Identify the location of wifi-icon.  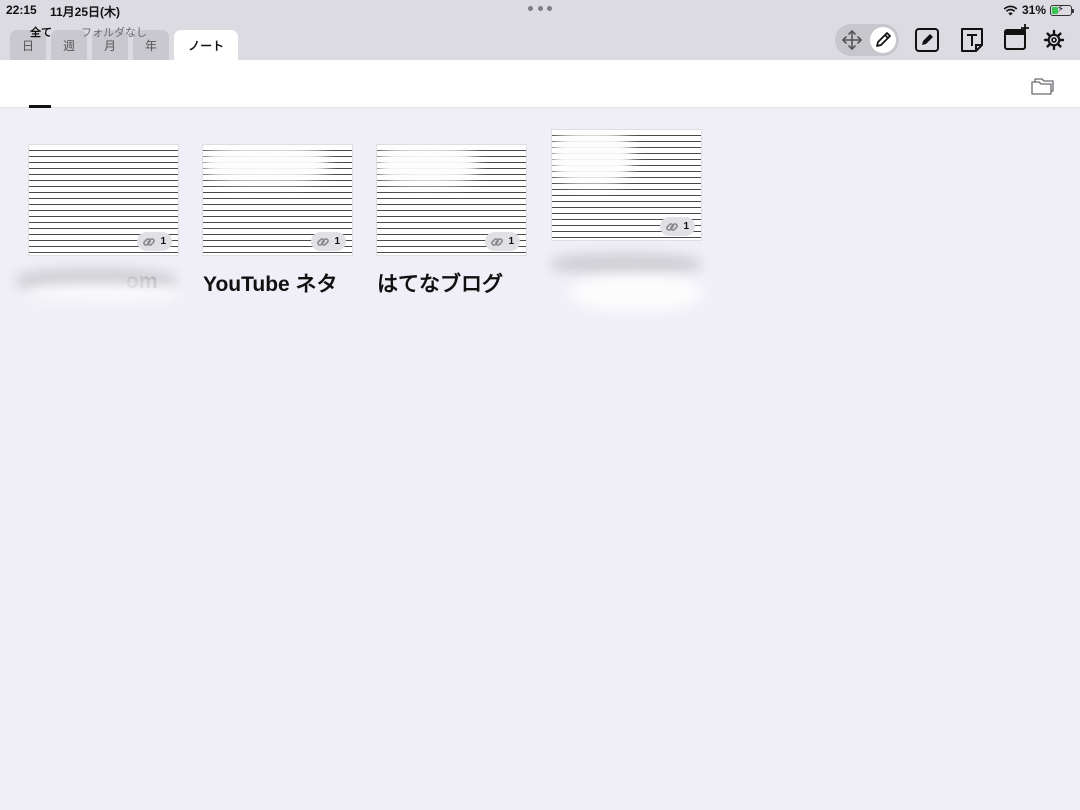
(1010, 10).